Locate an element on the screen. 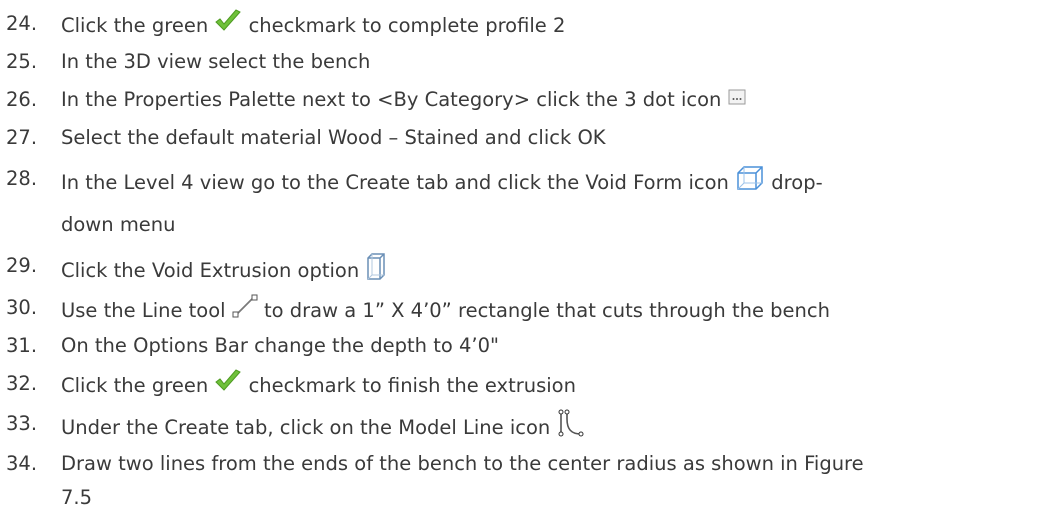 The image size is (1059, 524). step-number: 28. is located at coordinates (22, 178).